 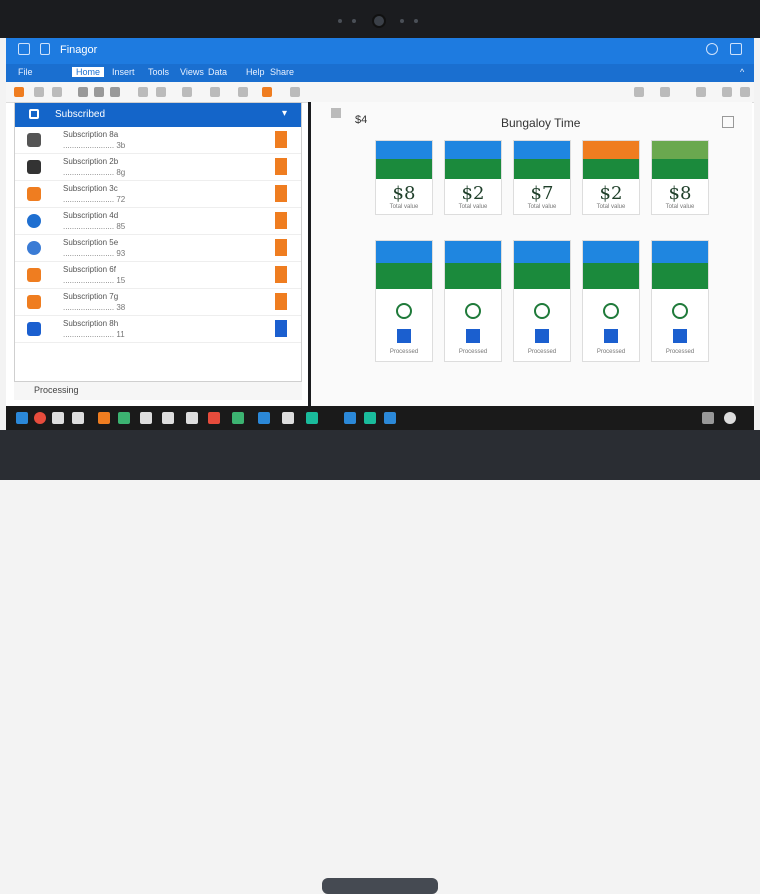 What do you see at coordinates (243, 92) in the screenshot?
I see `filter-icon` at bounding box center [243, 92].